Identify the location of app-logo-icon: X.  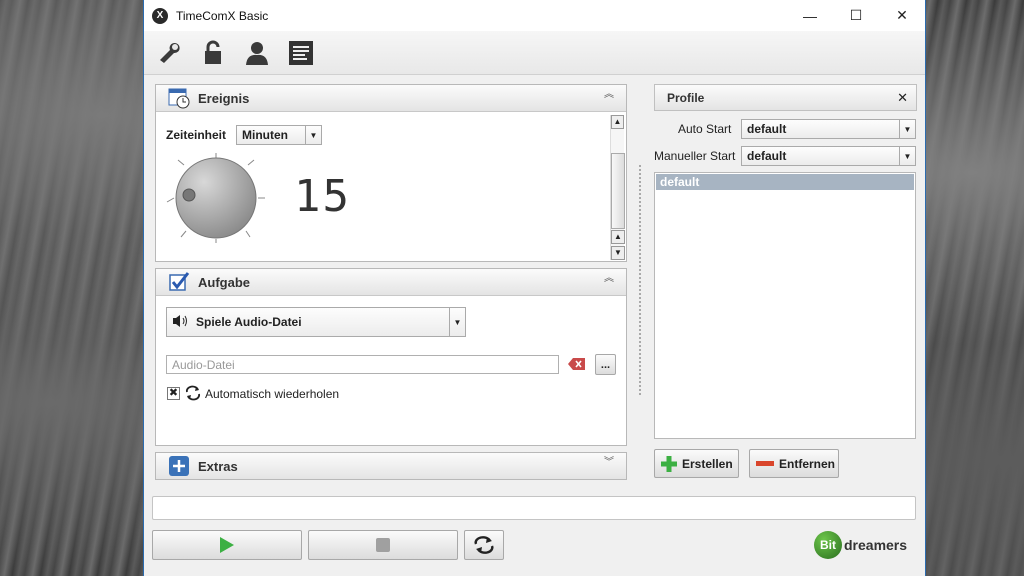
(160, 15).